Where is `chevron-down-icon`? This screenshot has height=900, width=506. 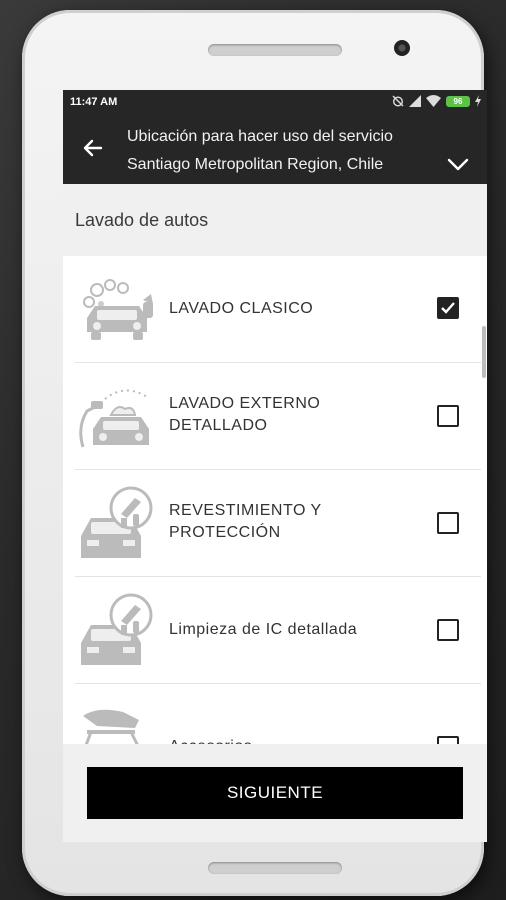
chevron-down-icon is located at coordinates (458, 165).